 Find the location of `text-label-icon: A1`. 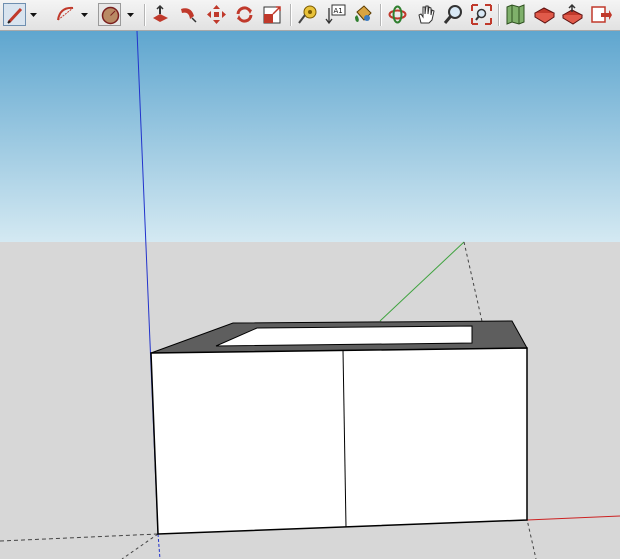

text-label-icon: A1 is located at coordinates (335, 14).